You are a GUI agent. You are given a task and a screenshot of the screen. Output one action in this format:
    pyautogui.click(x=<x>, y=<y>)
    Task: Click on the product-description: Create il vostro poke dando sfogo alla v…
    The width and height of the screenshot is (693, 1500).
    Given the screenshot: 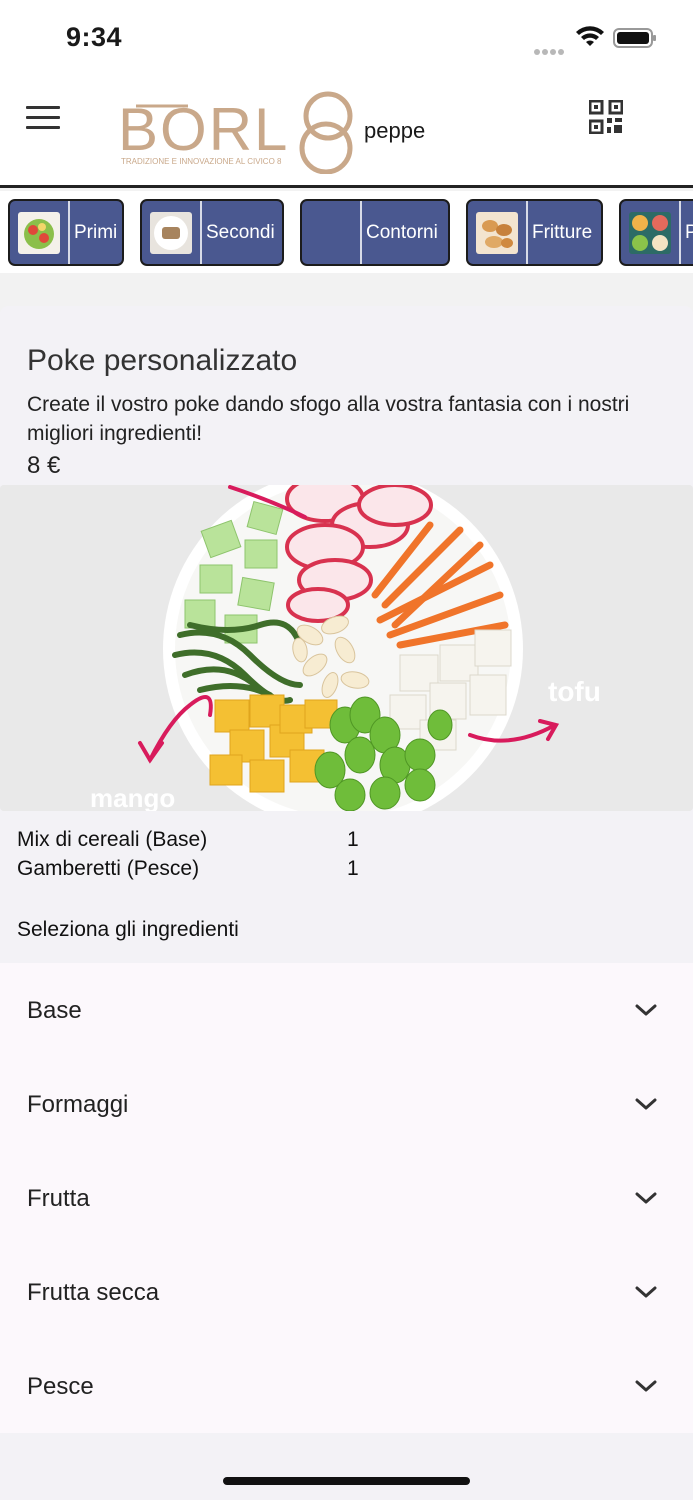 What is the action you would take?
    pyautogui.click(x=328, y=419)
    